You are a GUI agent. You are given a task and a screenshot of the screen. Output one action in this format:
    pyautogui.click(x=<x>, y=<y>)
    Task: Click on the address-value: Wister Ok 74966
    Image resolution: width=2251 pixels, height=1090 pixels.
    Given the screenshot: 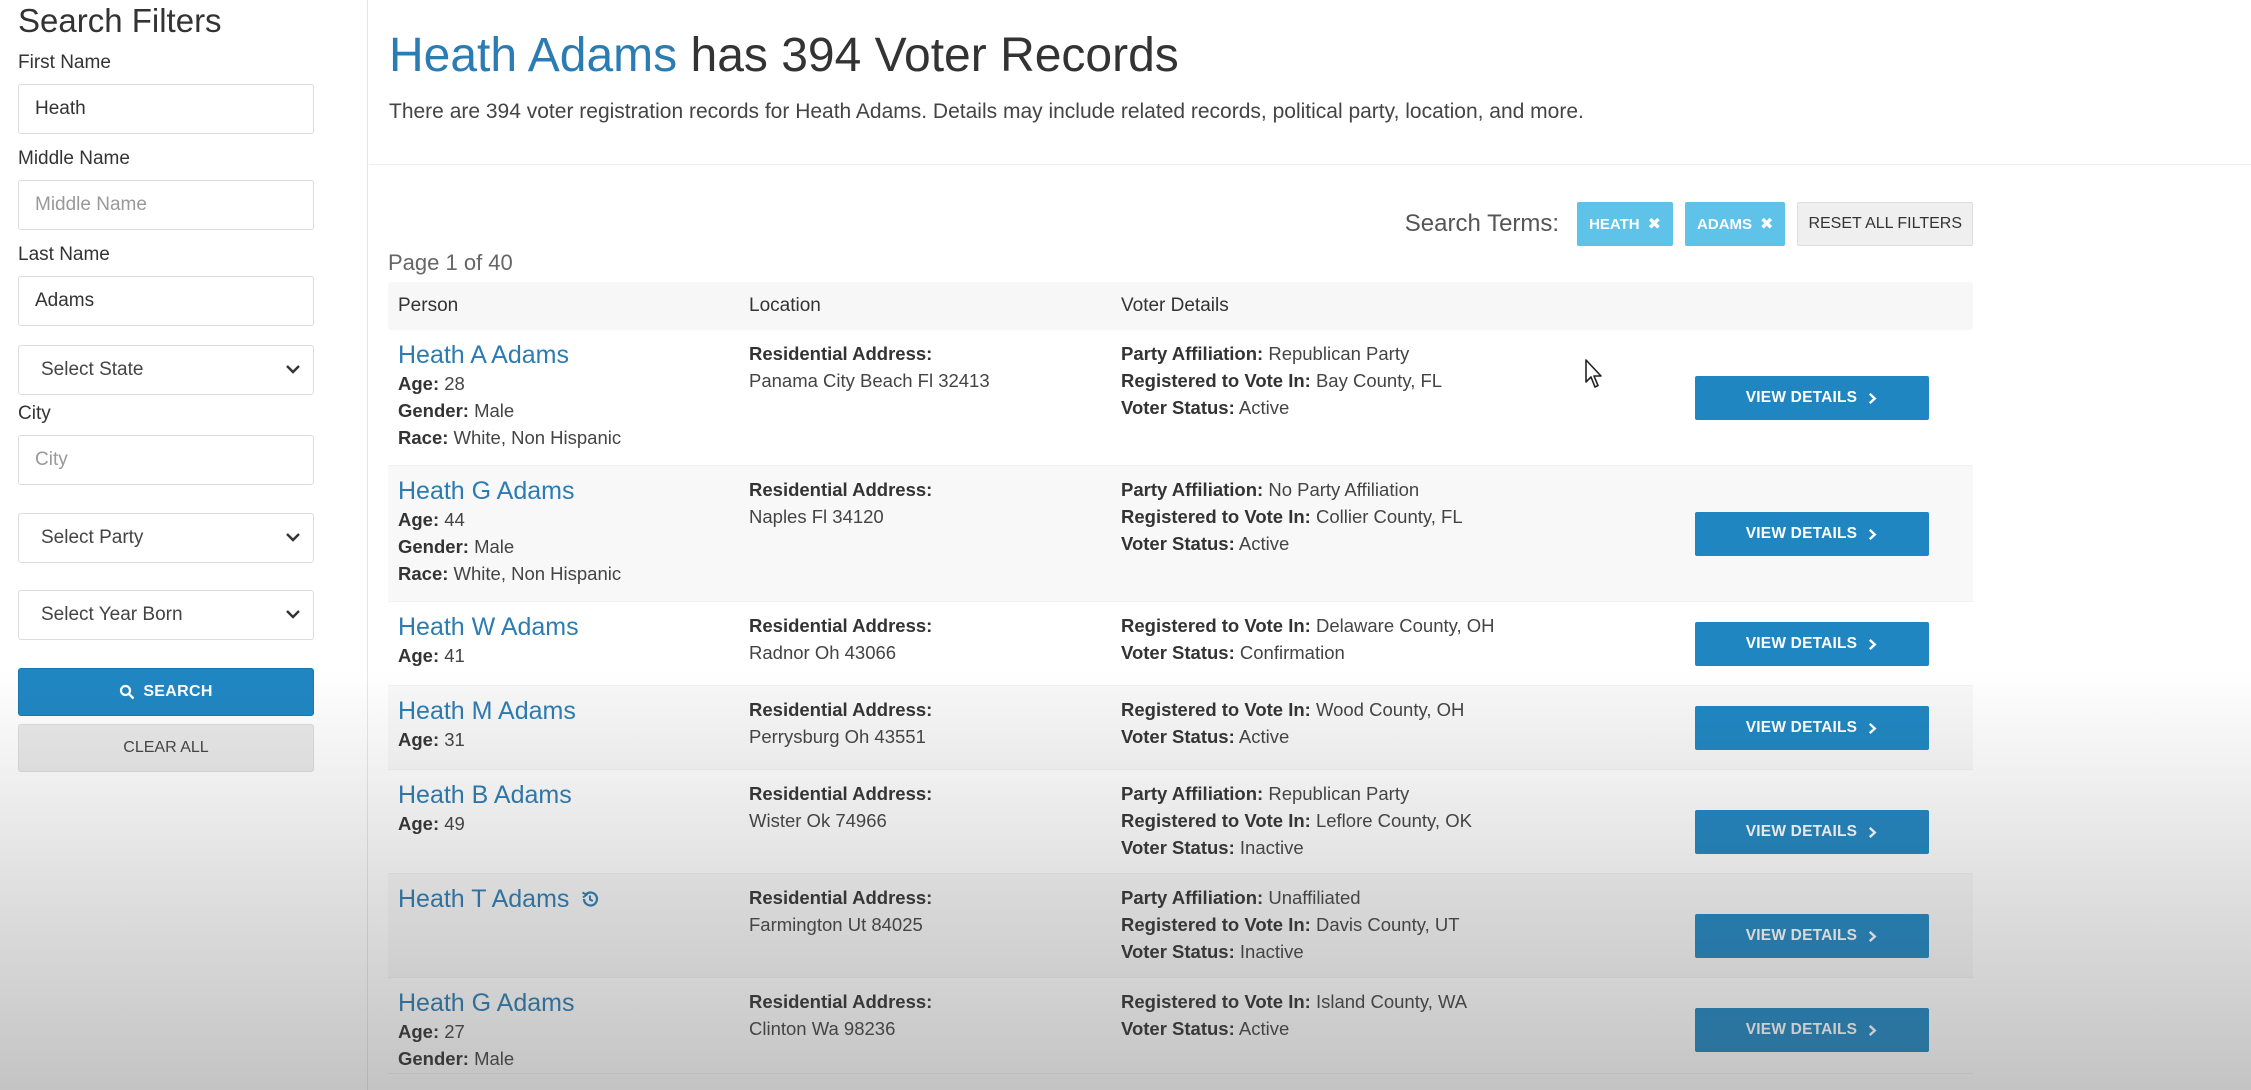 What is the action you would take?
    pyautogui.click(x=818, y=820)
    